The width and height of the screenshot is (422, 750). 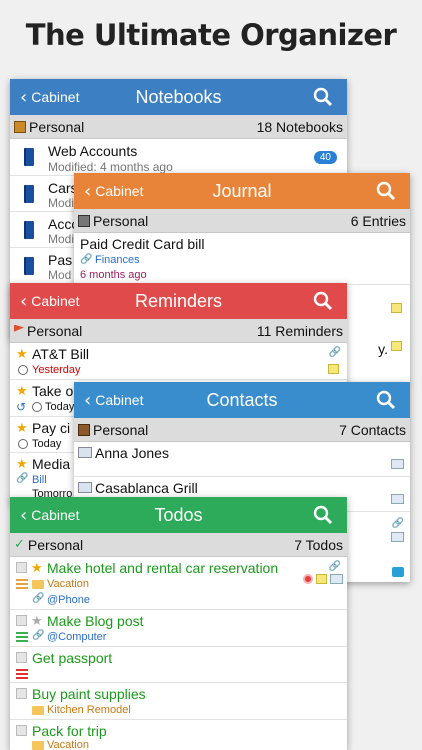 What do you see at coordinates (61, 354) in the screenshot?
I see `item-title: AT&T Bill` at bounding box center [61, 354].